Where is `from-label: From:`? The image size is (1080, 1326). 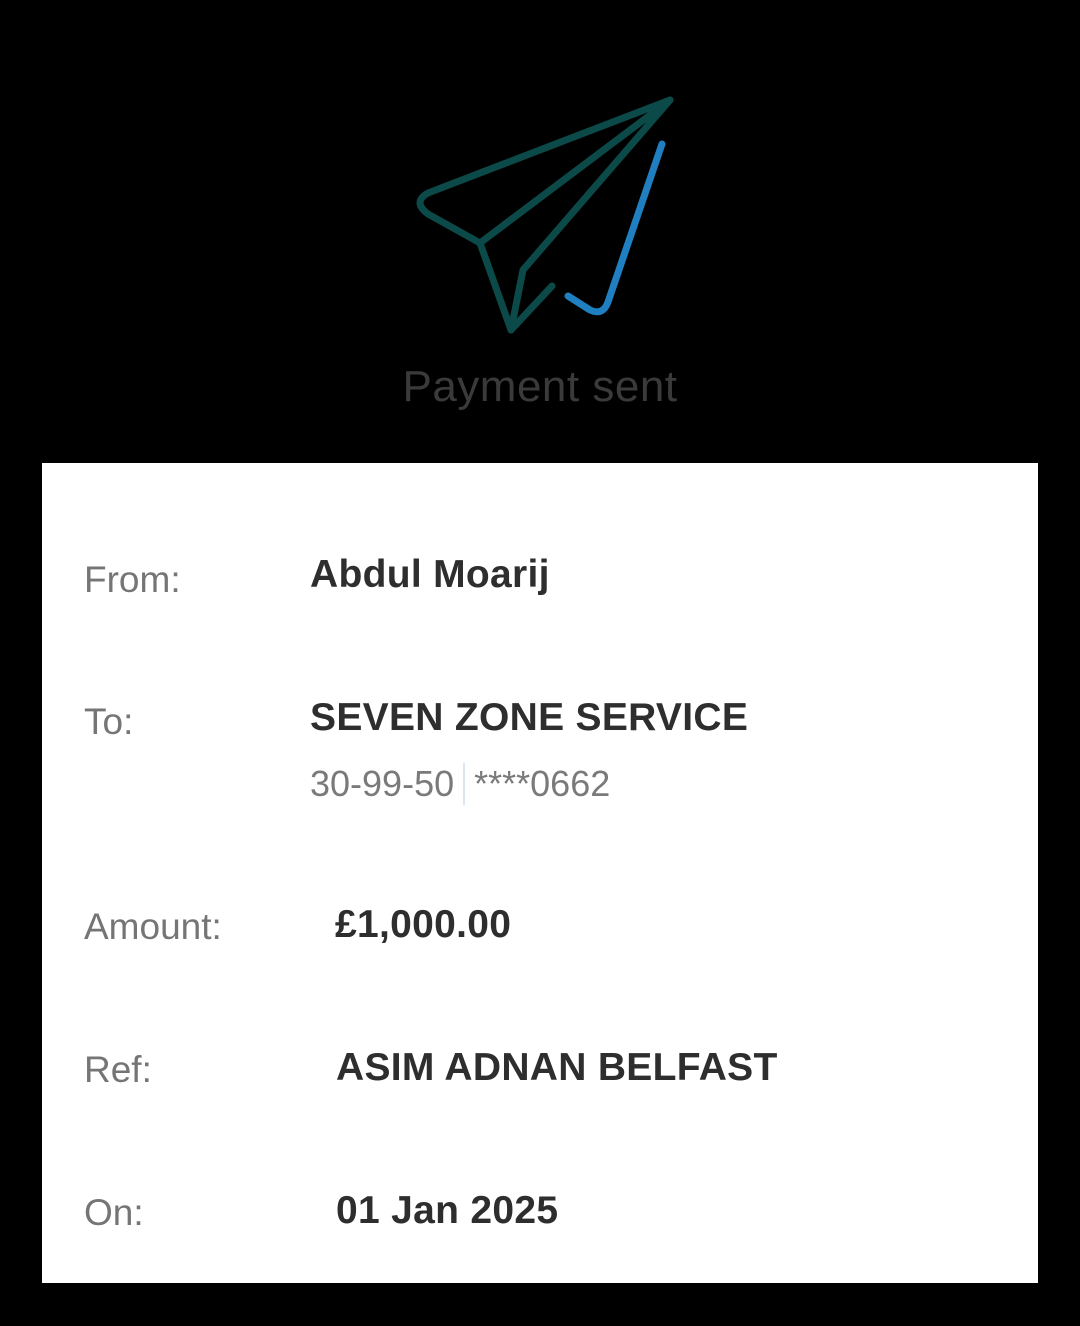 from-label: From: is located at coordinates (132, 579).